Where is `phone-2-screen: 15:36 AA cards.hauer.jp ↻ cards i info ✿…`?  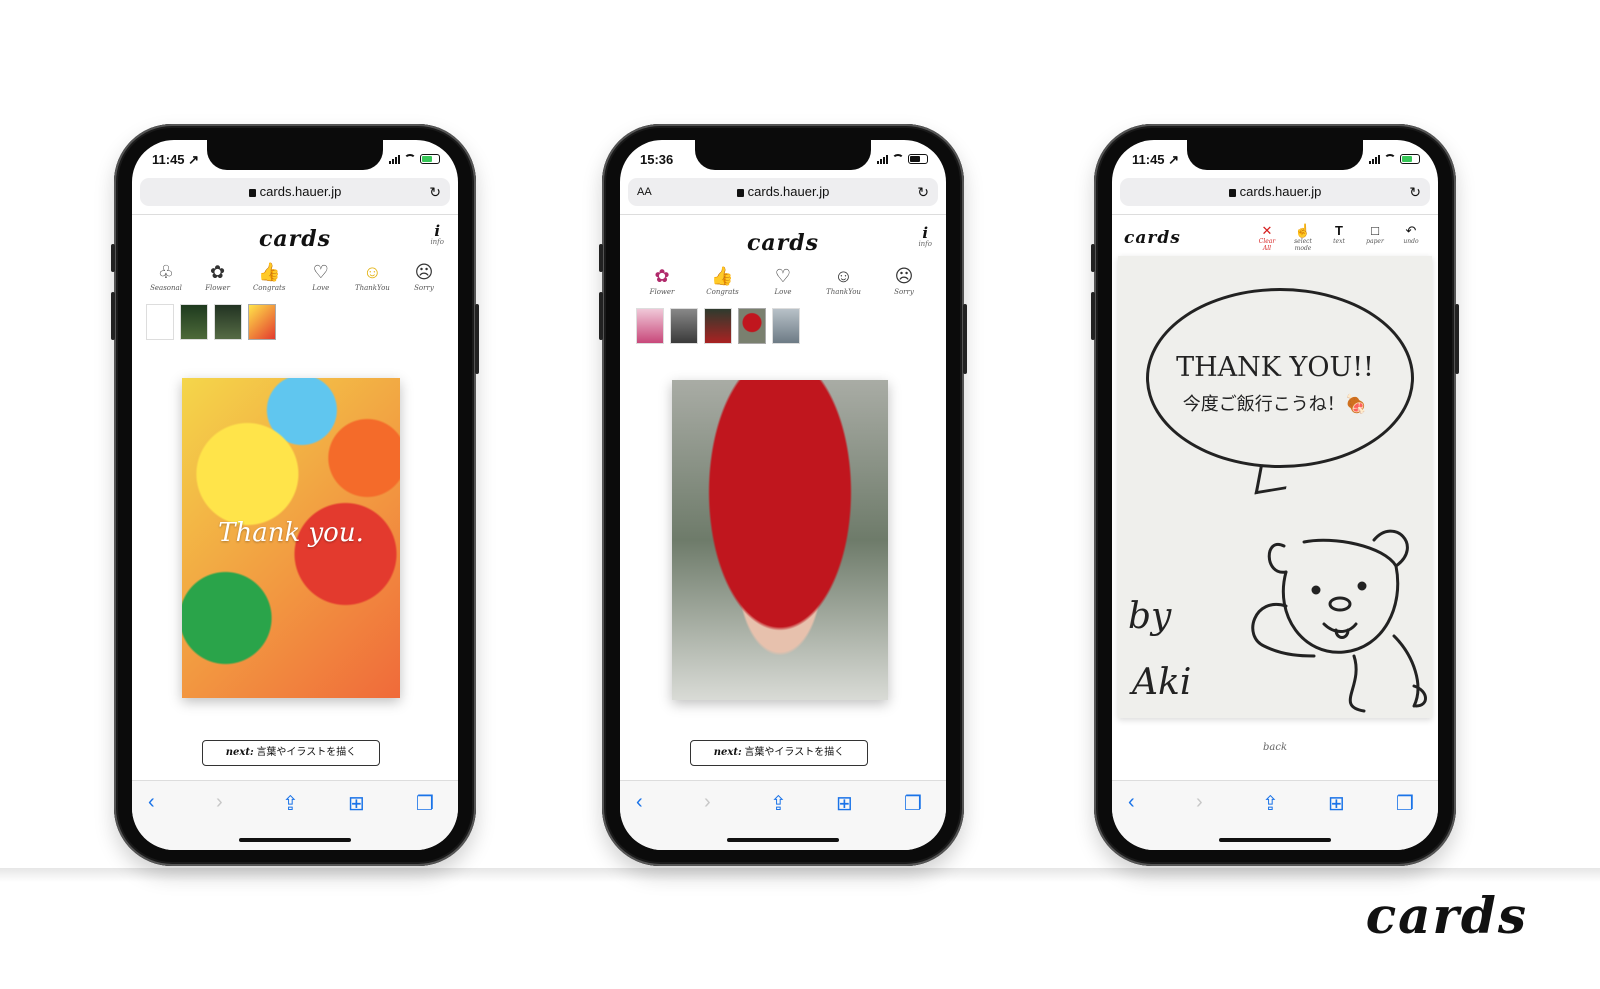 phone-2-screen: 15:36 AA cards.hauer.jp ↻ cards i info ✿… is located at coordinates (783, 495).